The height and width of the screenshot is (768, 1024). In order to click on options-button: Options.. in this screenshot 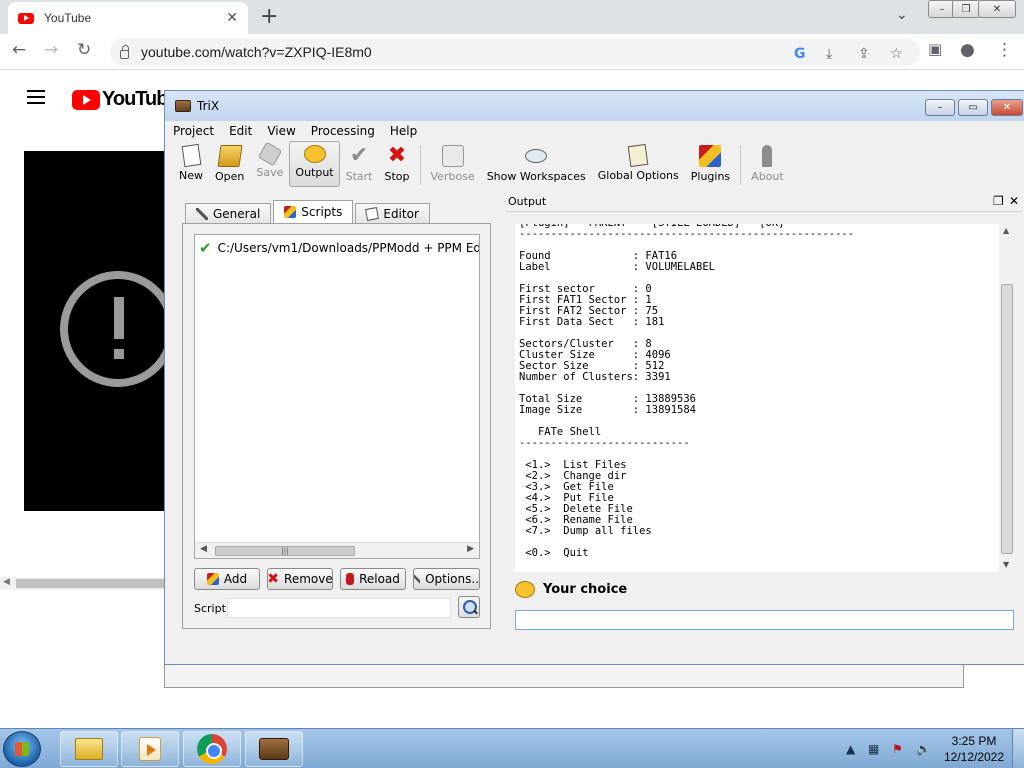, I will do `click(446, 579)`.